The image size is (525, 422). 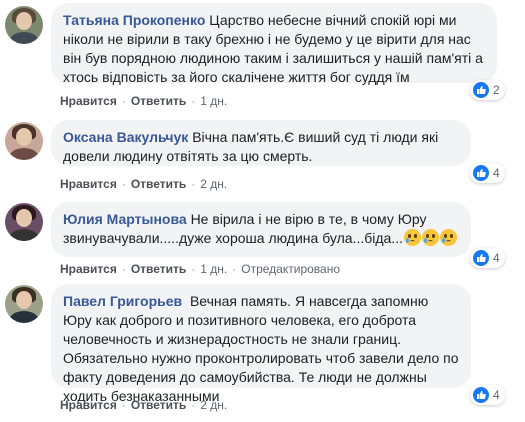 I want to click on comment-author: Павел Григорьев, so click(x=122, y=301).